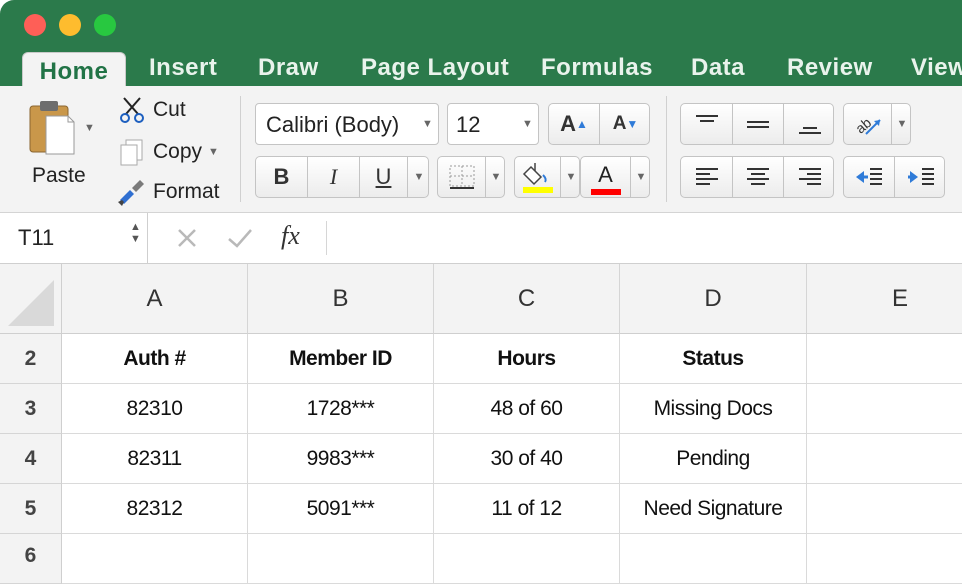 Image resolution: width=962 pixels, height=584 pixels. Describe the element at coordinates (435, 70) in the screenshot. I see `tab-page-layout: Page Layout` at that location.